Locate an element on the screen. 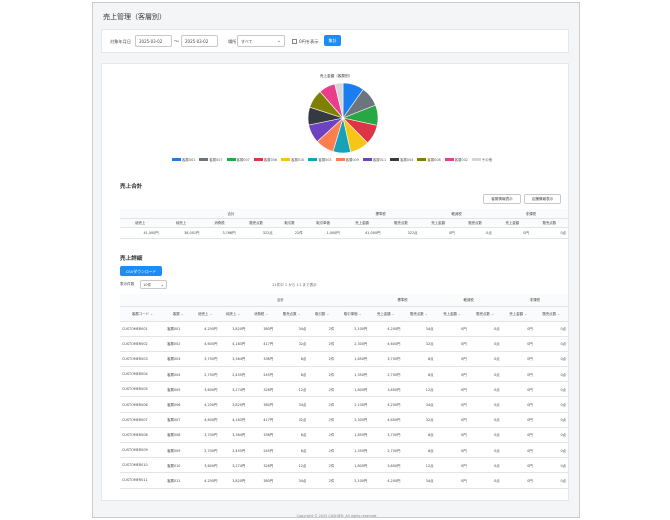 The height and width of the screenshot is (520, 670). date-to-input: 2025-03-02 is located at coordinates (199, 41).